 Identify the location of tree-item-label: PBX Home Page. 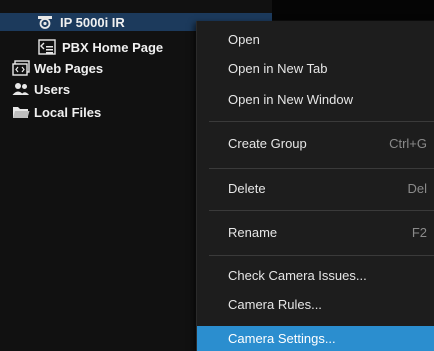
(113, 47).